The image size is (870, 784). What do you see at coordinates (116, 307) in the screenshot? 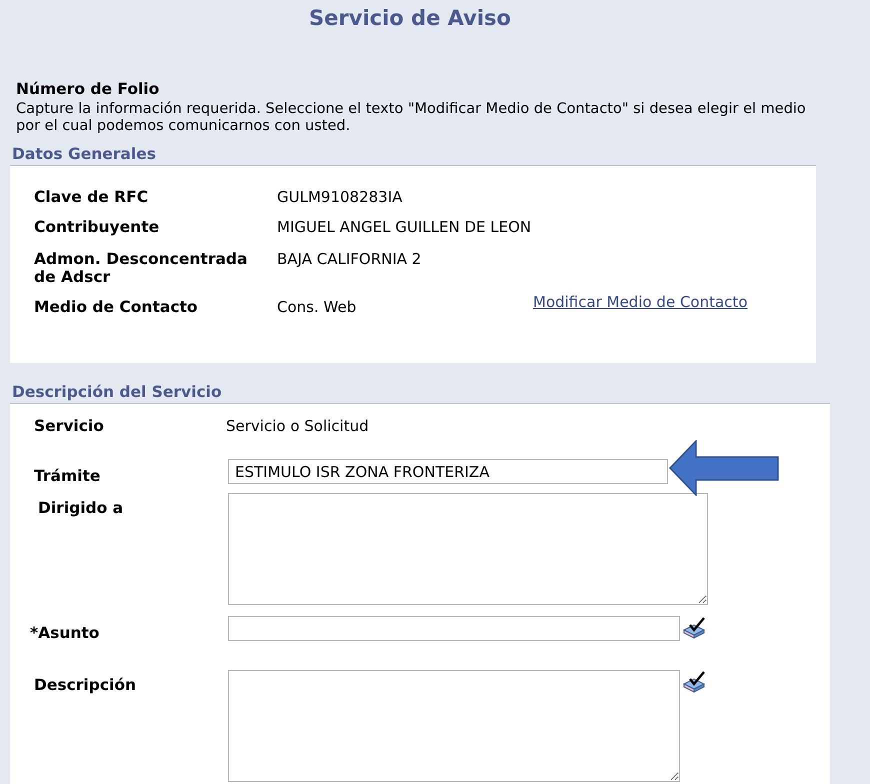
I see `field-label: Medio de Contacto` at bounding box center [116, 307].